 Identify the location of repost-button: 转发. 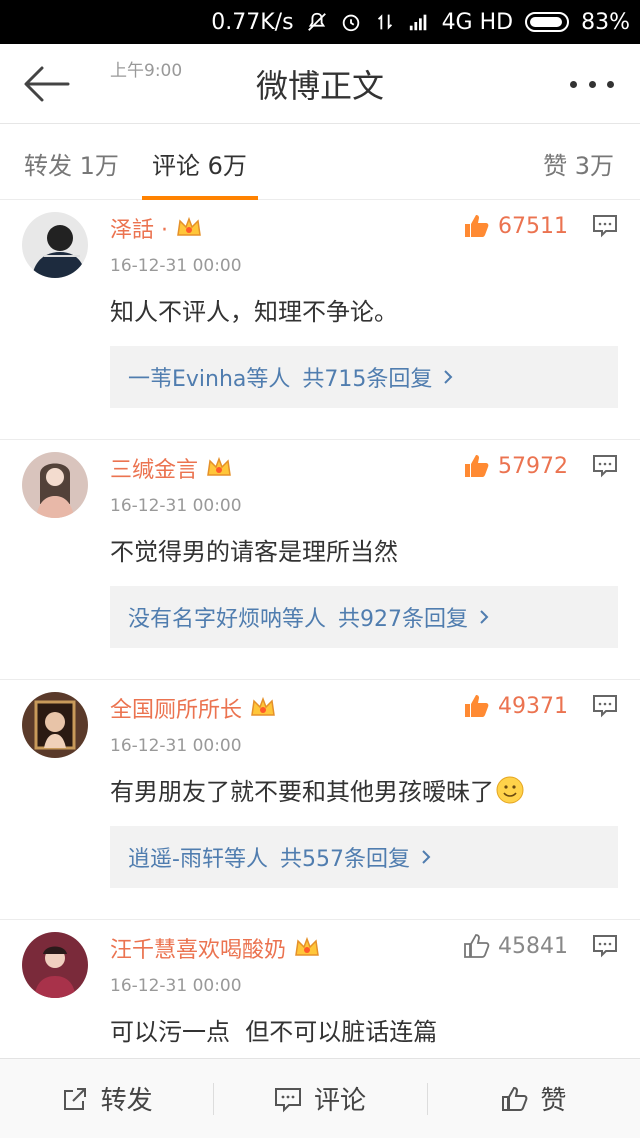
(106, 1098).